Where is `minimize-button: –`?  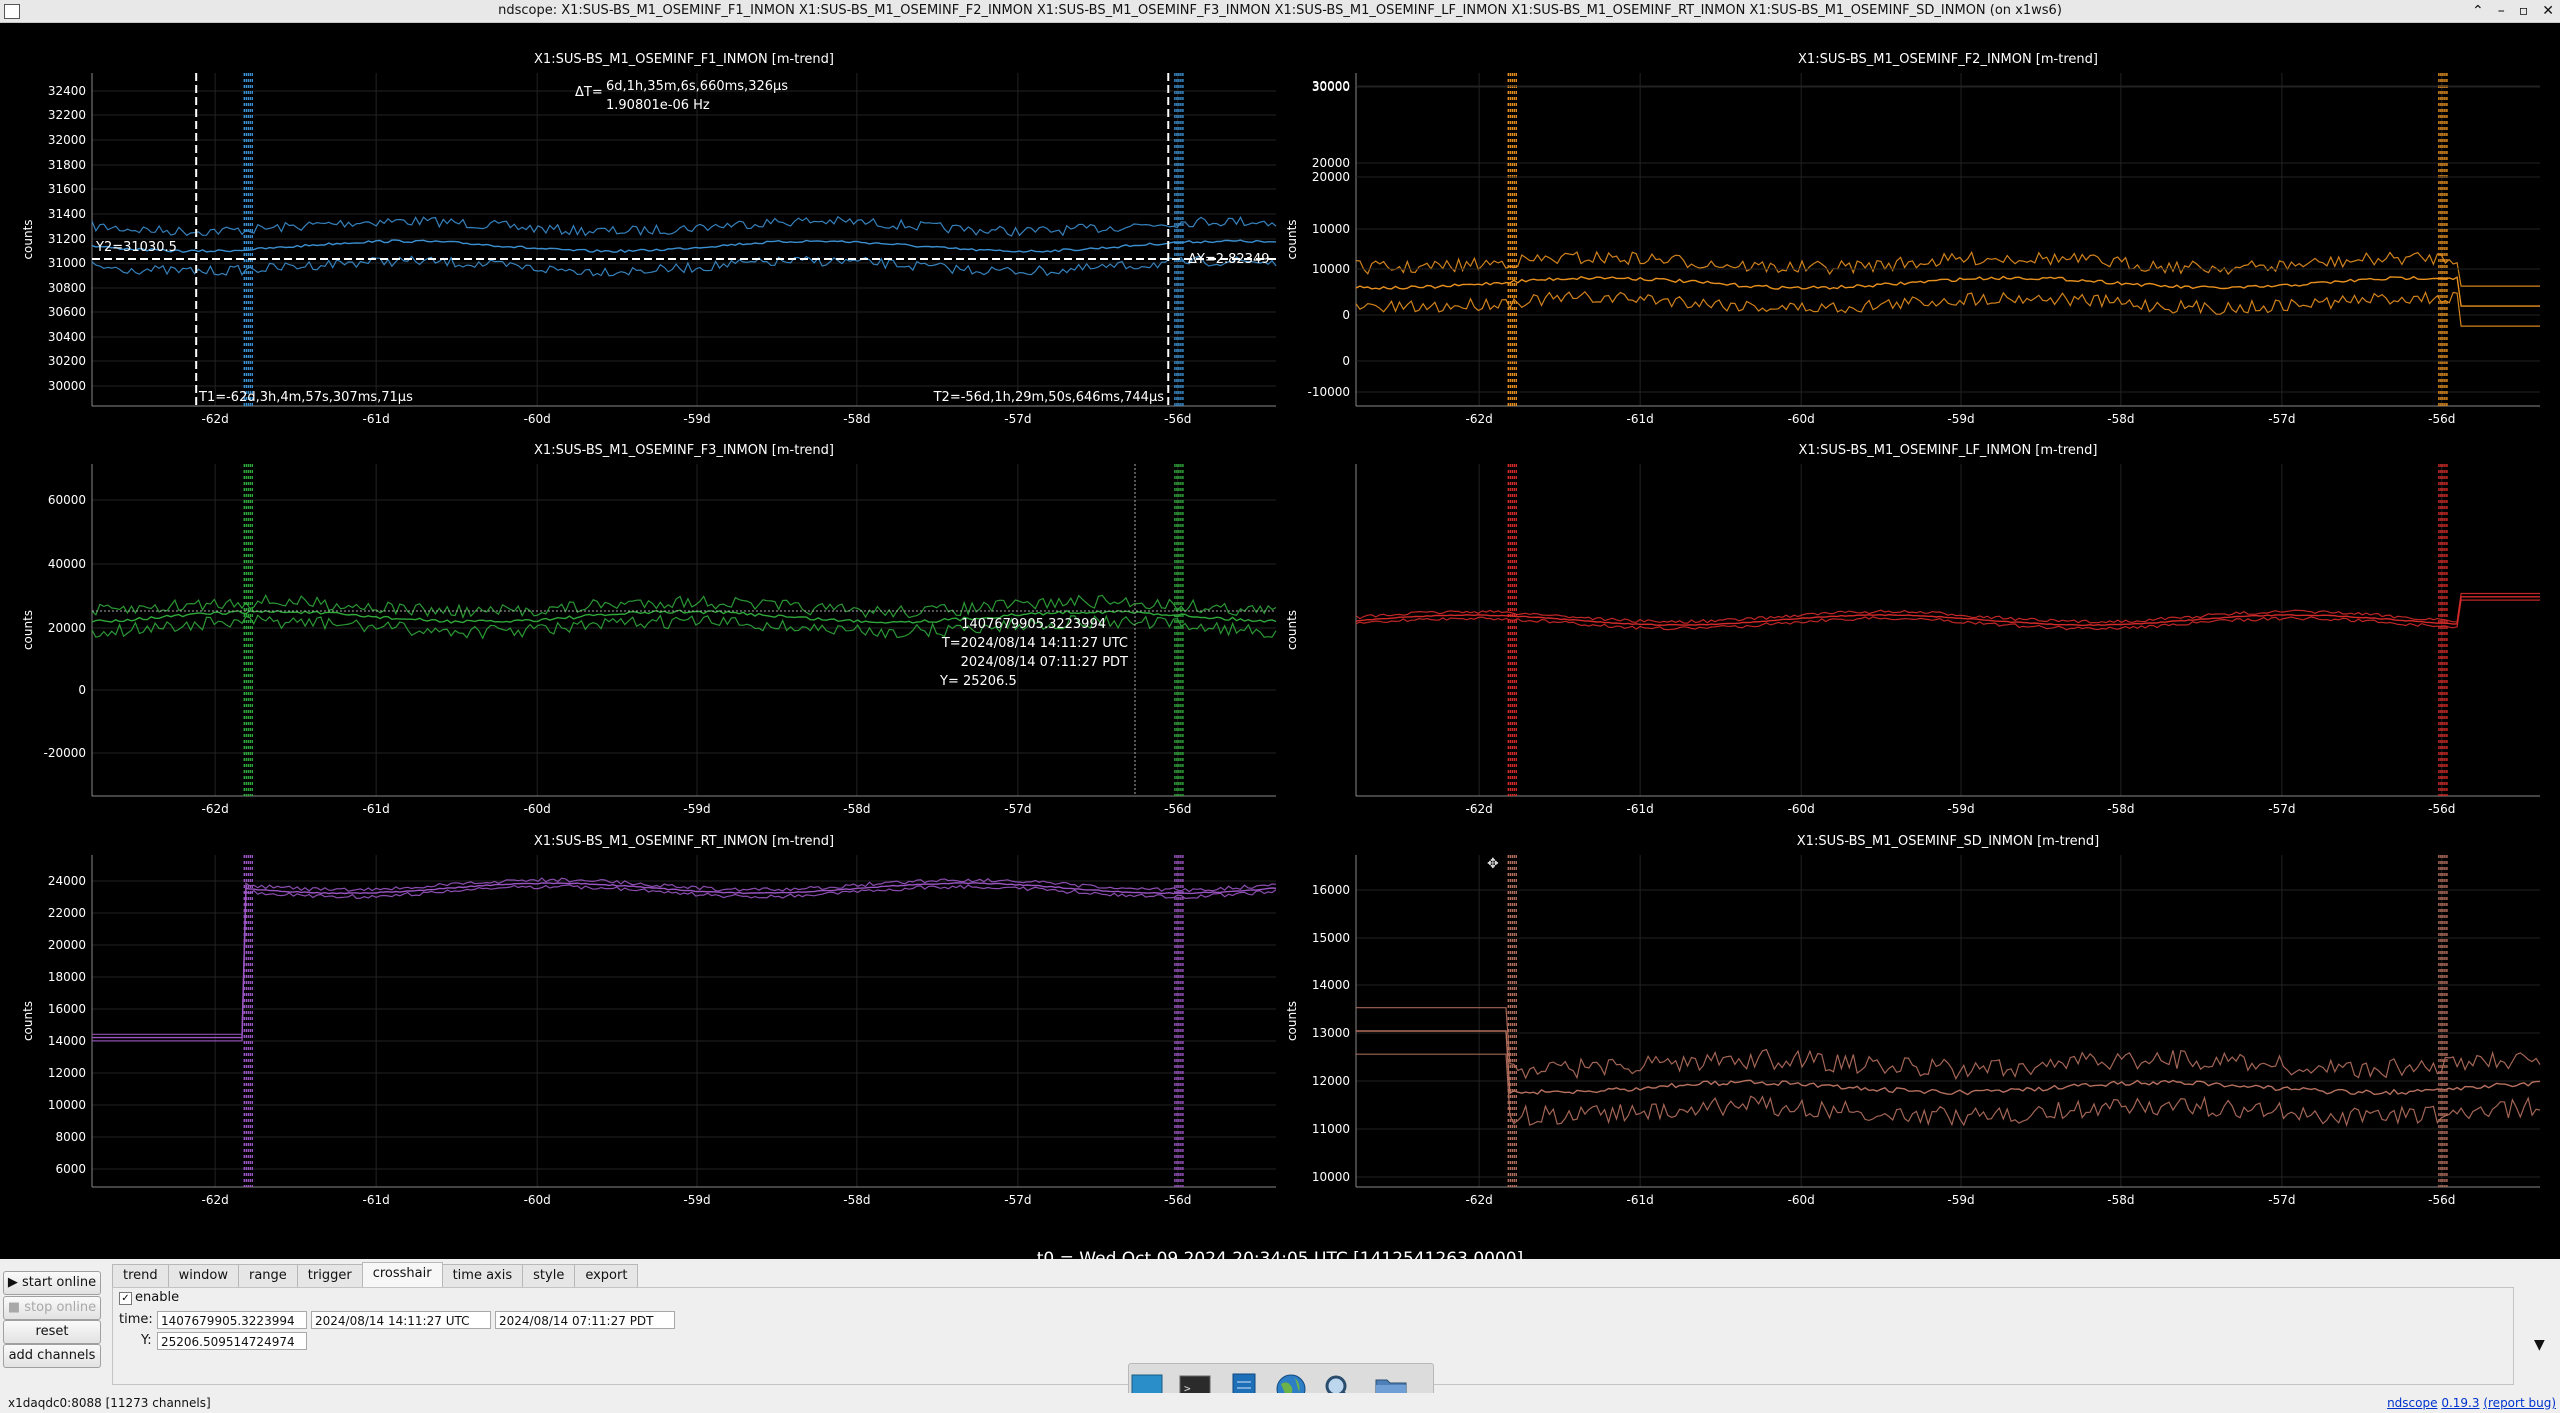 minimize-button: – is located at coordinates (2501, 11).